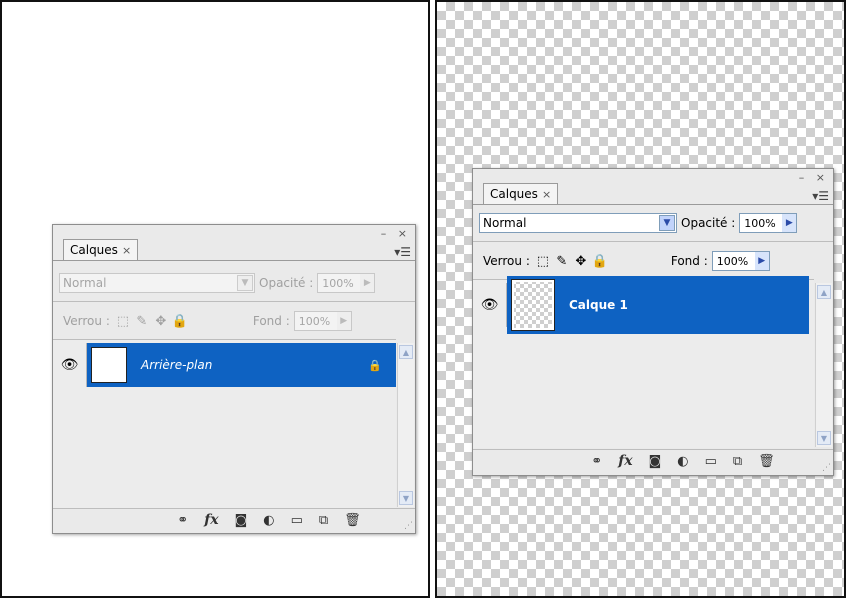 This screenshot has height=598, width=846. What do you see at coordinates (432, 299) in the screenshot?
I see `comparison-divider` at bounding box center [432, 299].